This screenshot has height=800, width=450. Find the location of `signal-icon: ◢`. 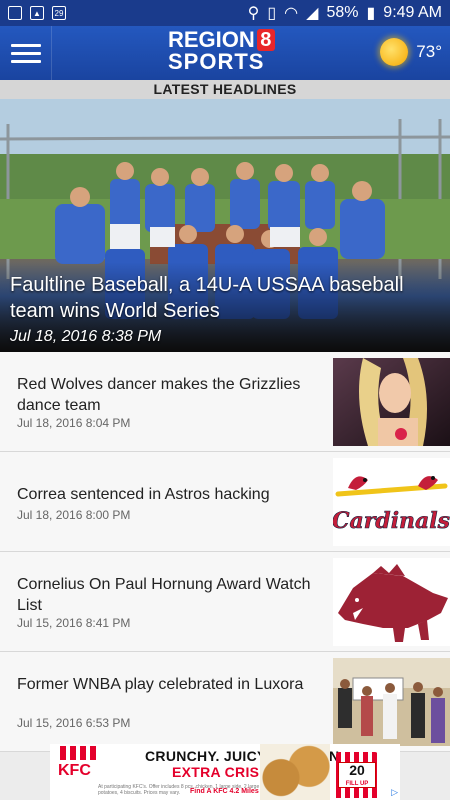

signal-icon: ◢ is located at coordinates (312, 13).